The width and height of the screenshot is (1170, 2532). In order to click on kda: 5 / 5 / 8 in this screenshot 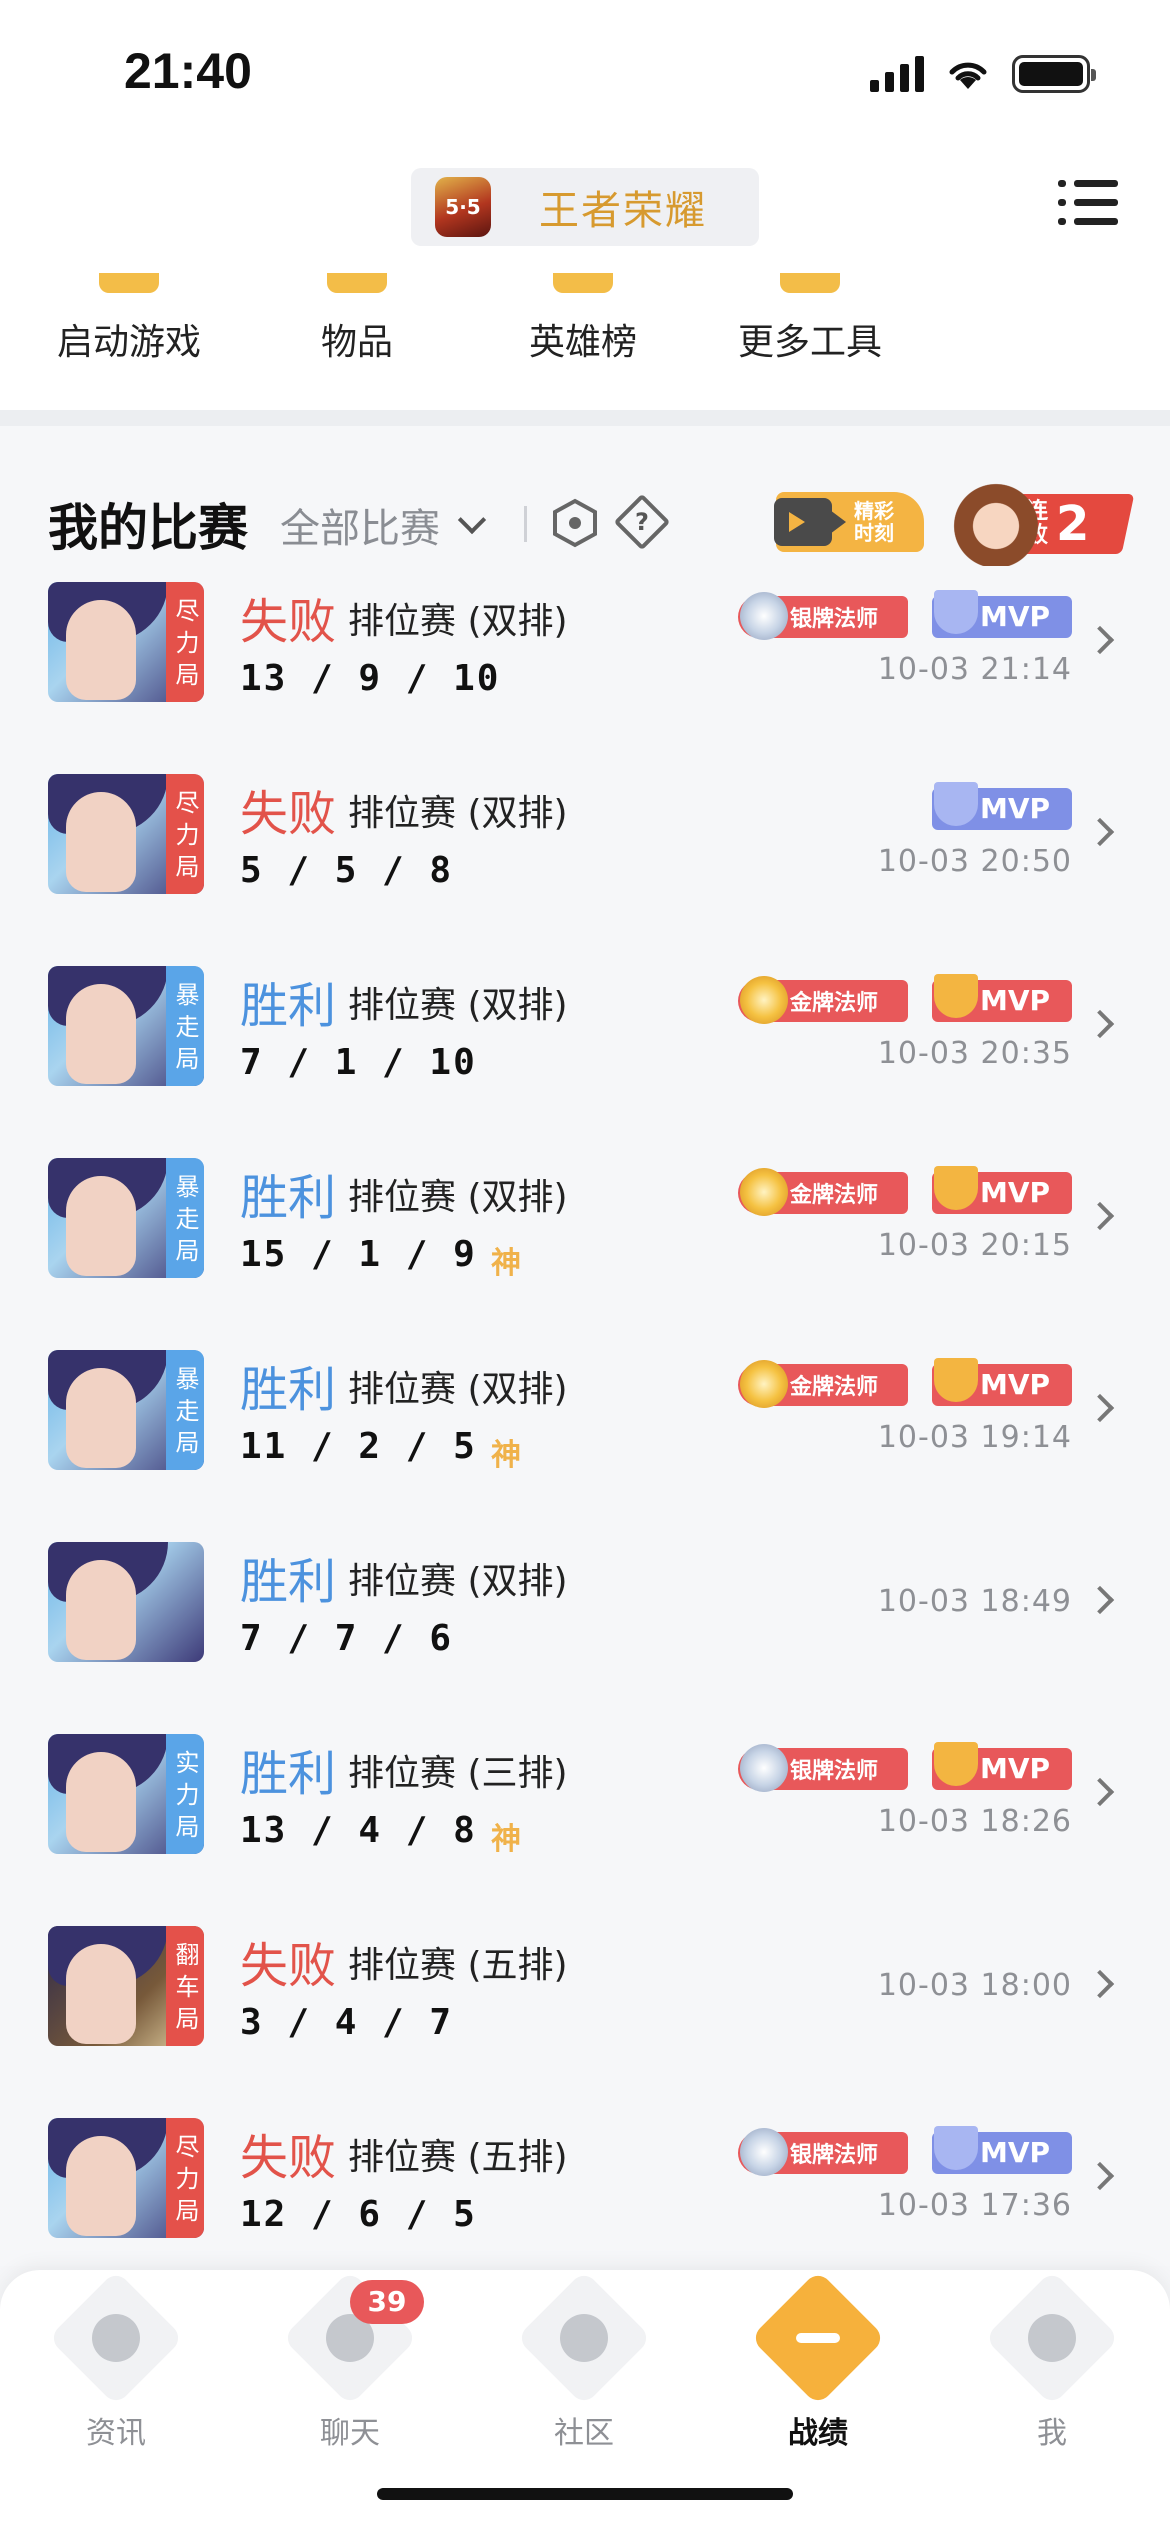, I will do `click(347, 870)`.